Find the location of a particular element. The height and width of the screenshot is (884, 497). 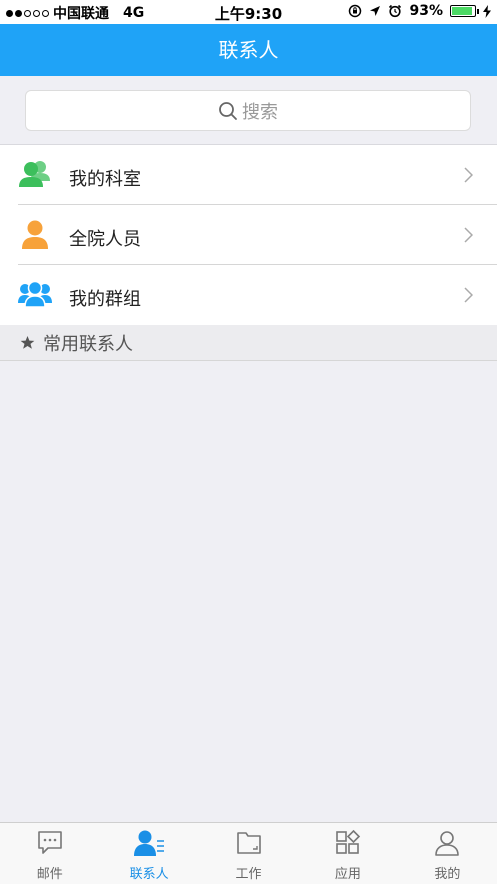

battery-fill is located at coordinates (462, 11).